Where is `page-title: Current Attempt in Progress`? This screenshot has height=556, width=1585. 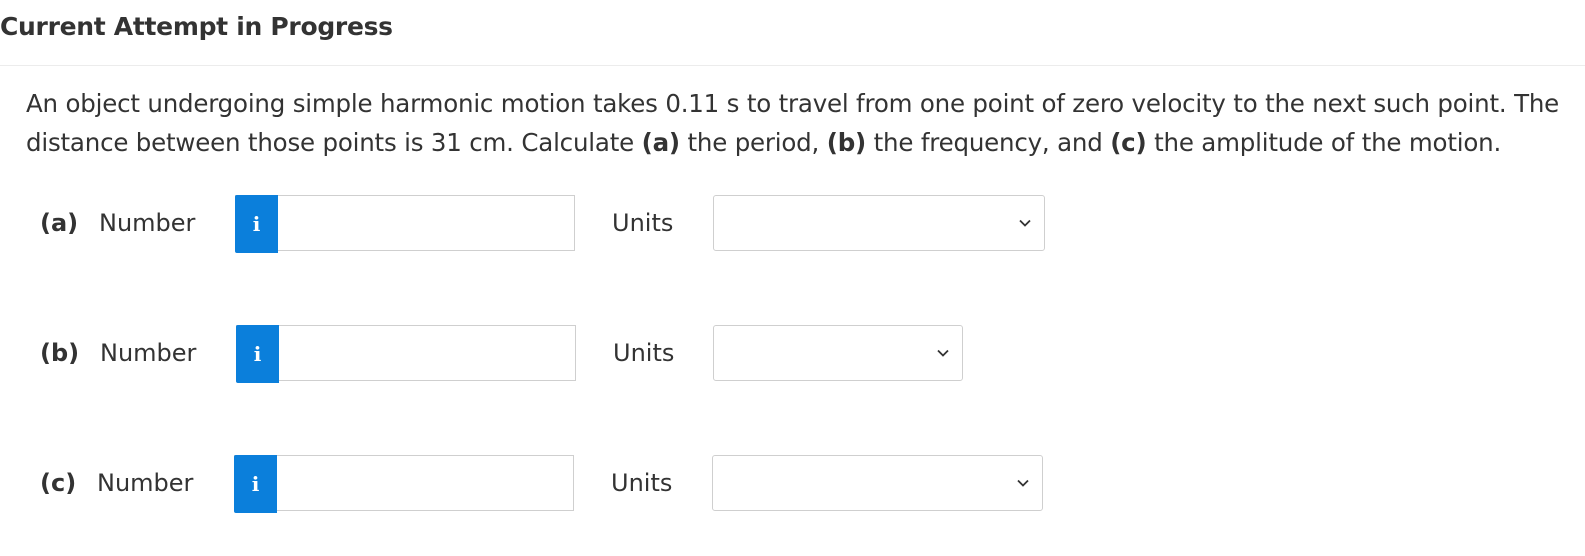
page-title: Current Attempt in Progress is located at coordinates (196, 26).